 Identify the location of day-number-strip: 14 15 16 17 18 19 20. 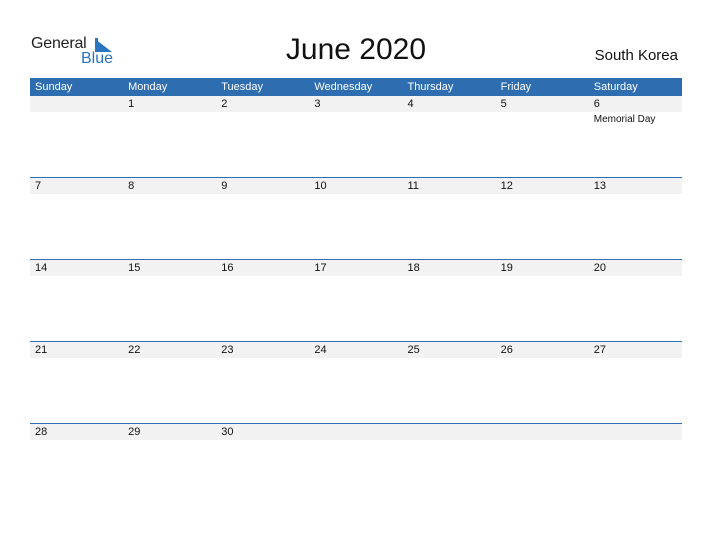
(356, 268).